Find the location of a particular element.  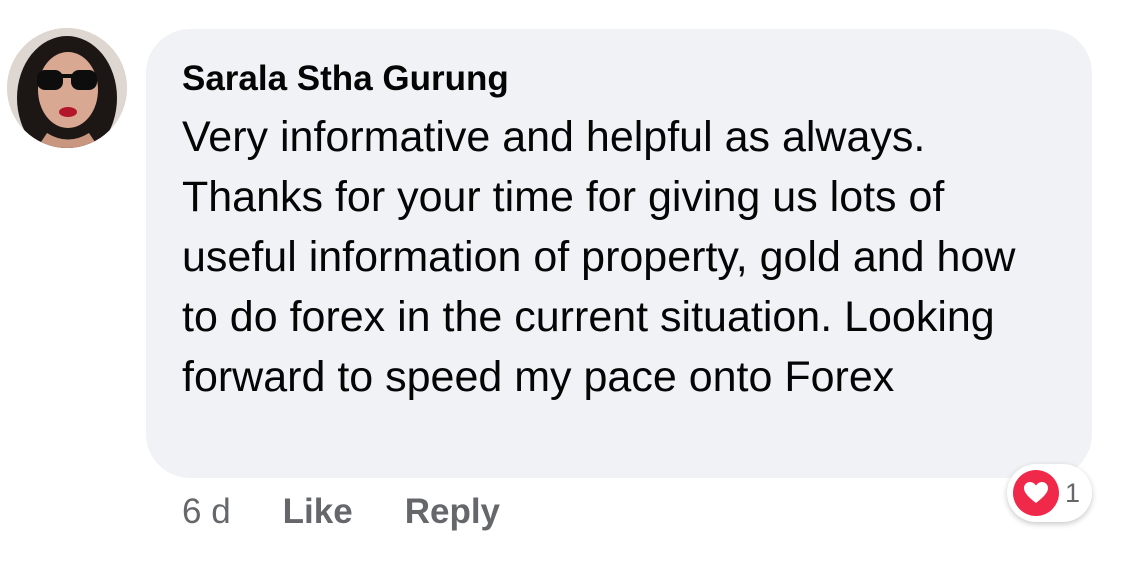

comment-actions: 6 d Like Reply is located at coordinates (367, 512).